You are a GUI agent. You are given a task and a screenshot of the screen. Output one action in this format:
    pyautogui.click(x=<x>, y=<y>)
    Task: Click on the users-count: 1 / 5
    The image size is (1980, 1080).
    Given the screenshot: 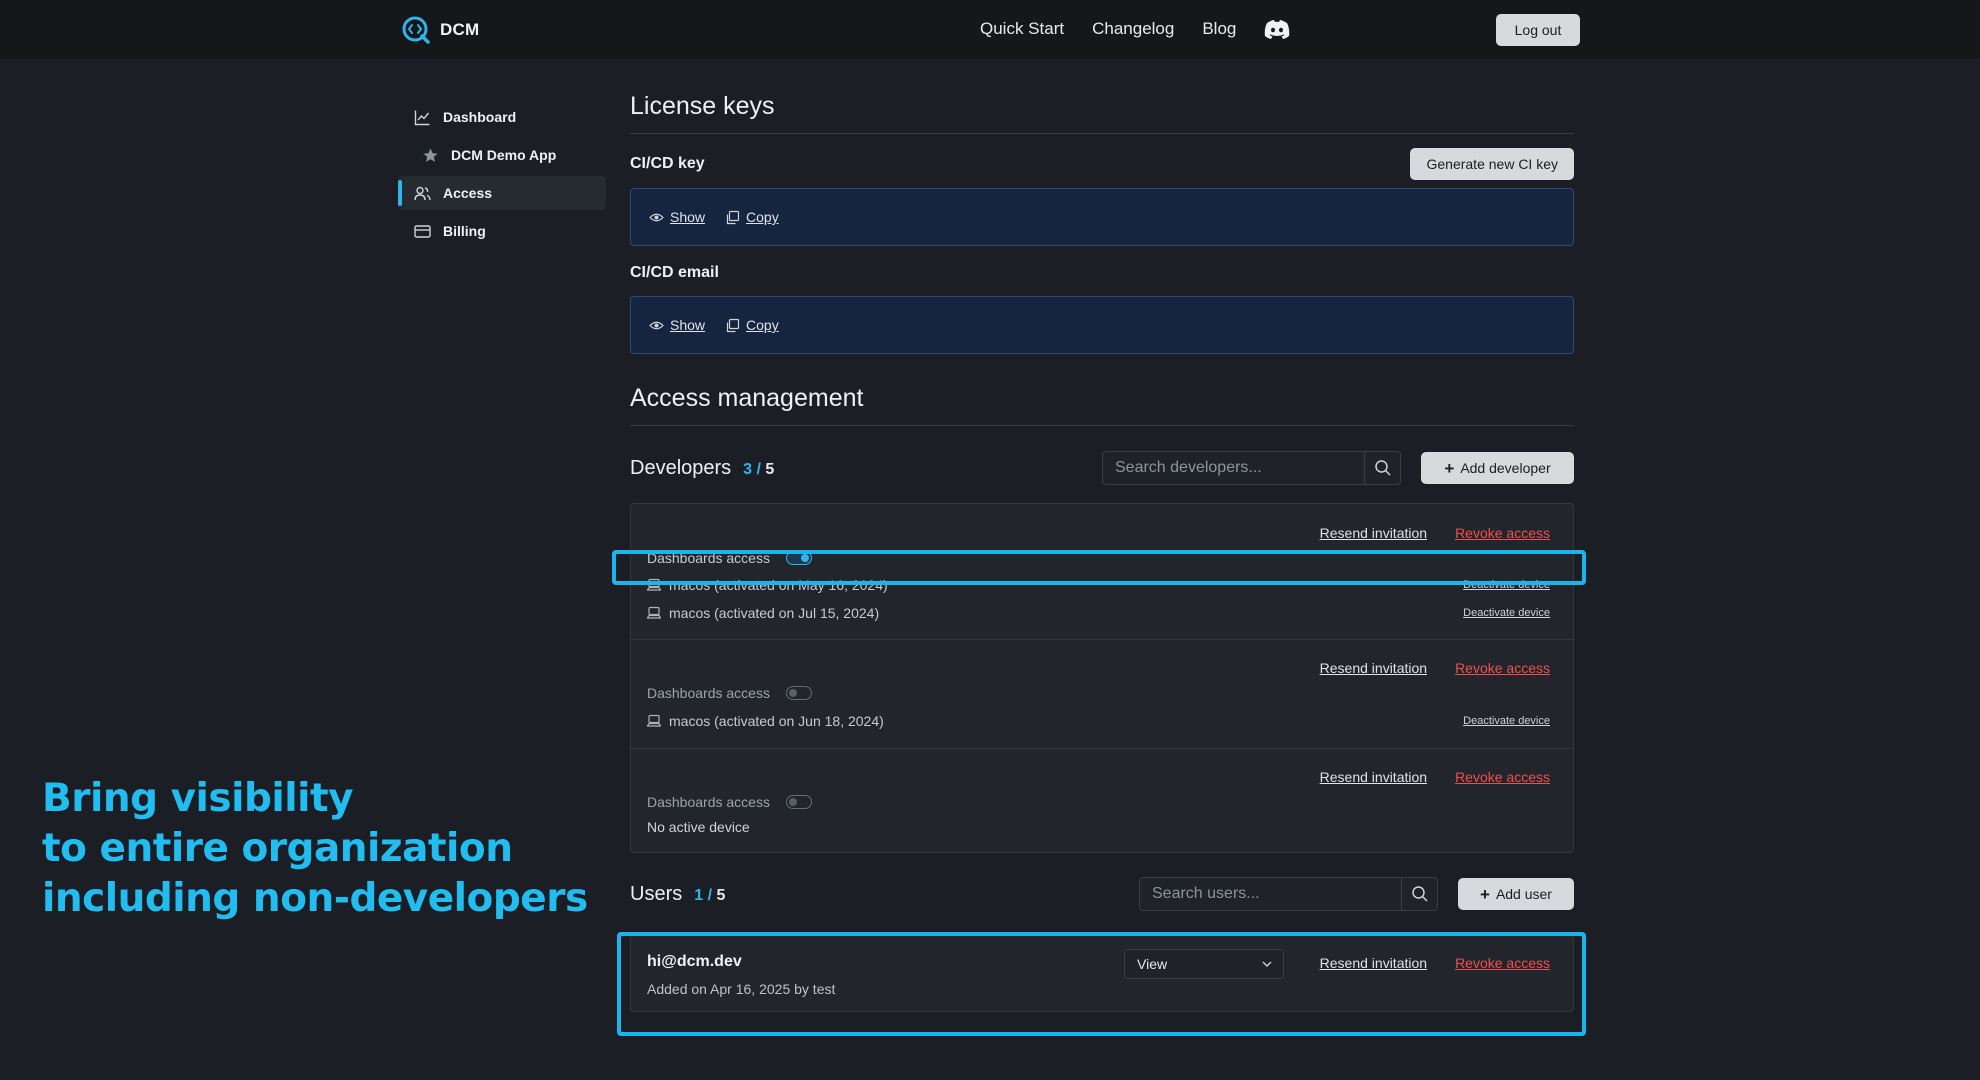 What is the action you would take?
    pyautogui.click(x=709, y=895)
    